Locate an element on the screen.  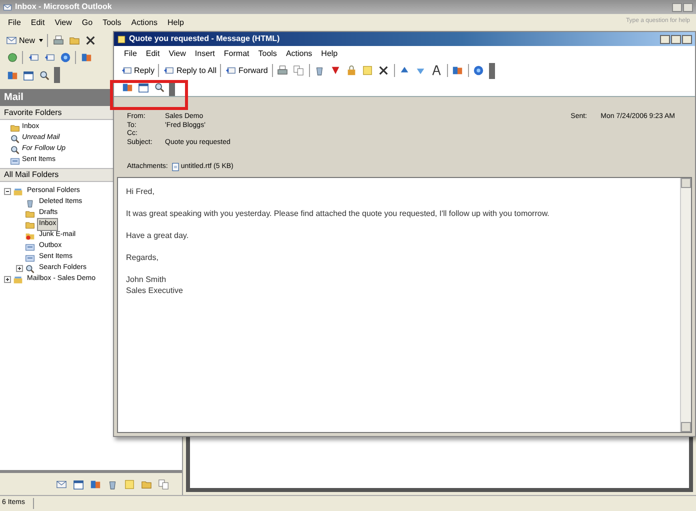
attachment-file-icon is located at coordinates (175, 167).